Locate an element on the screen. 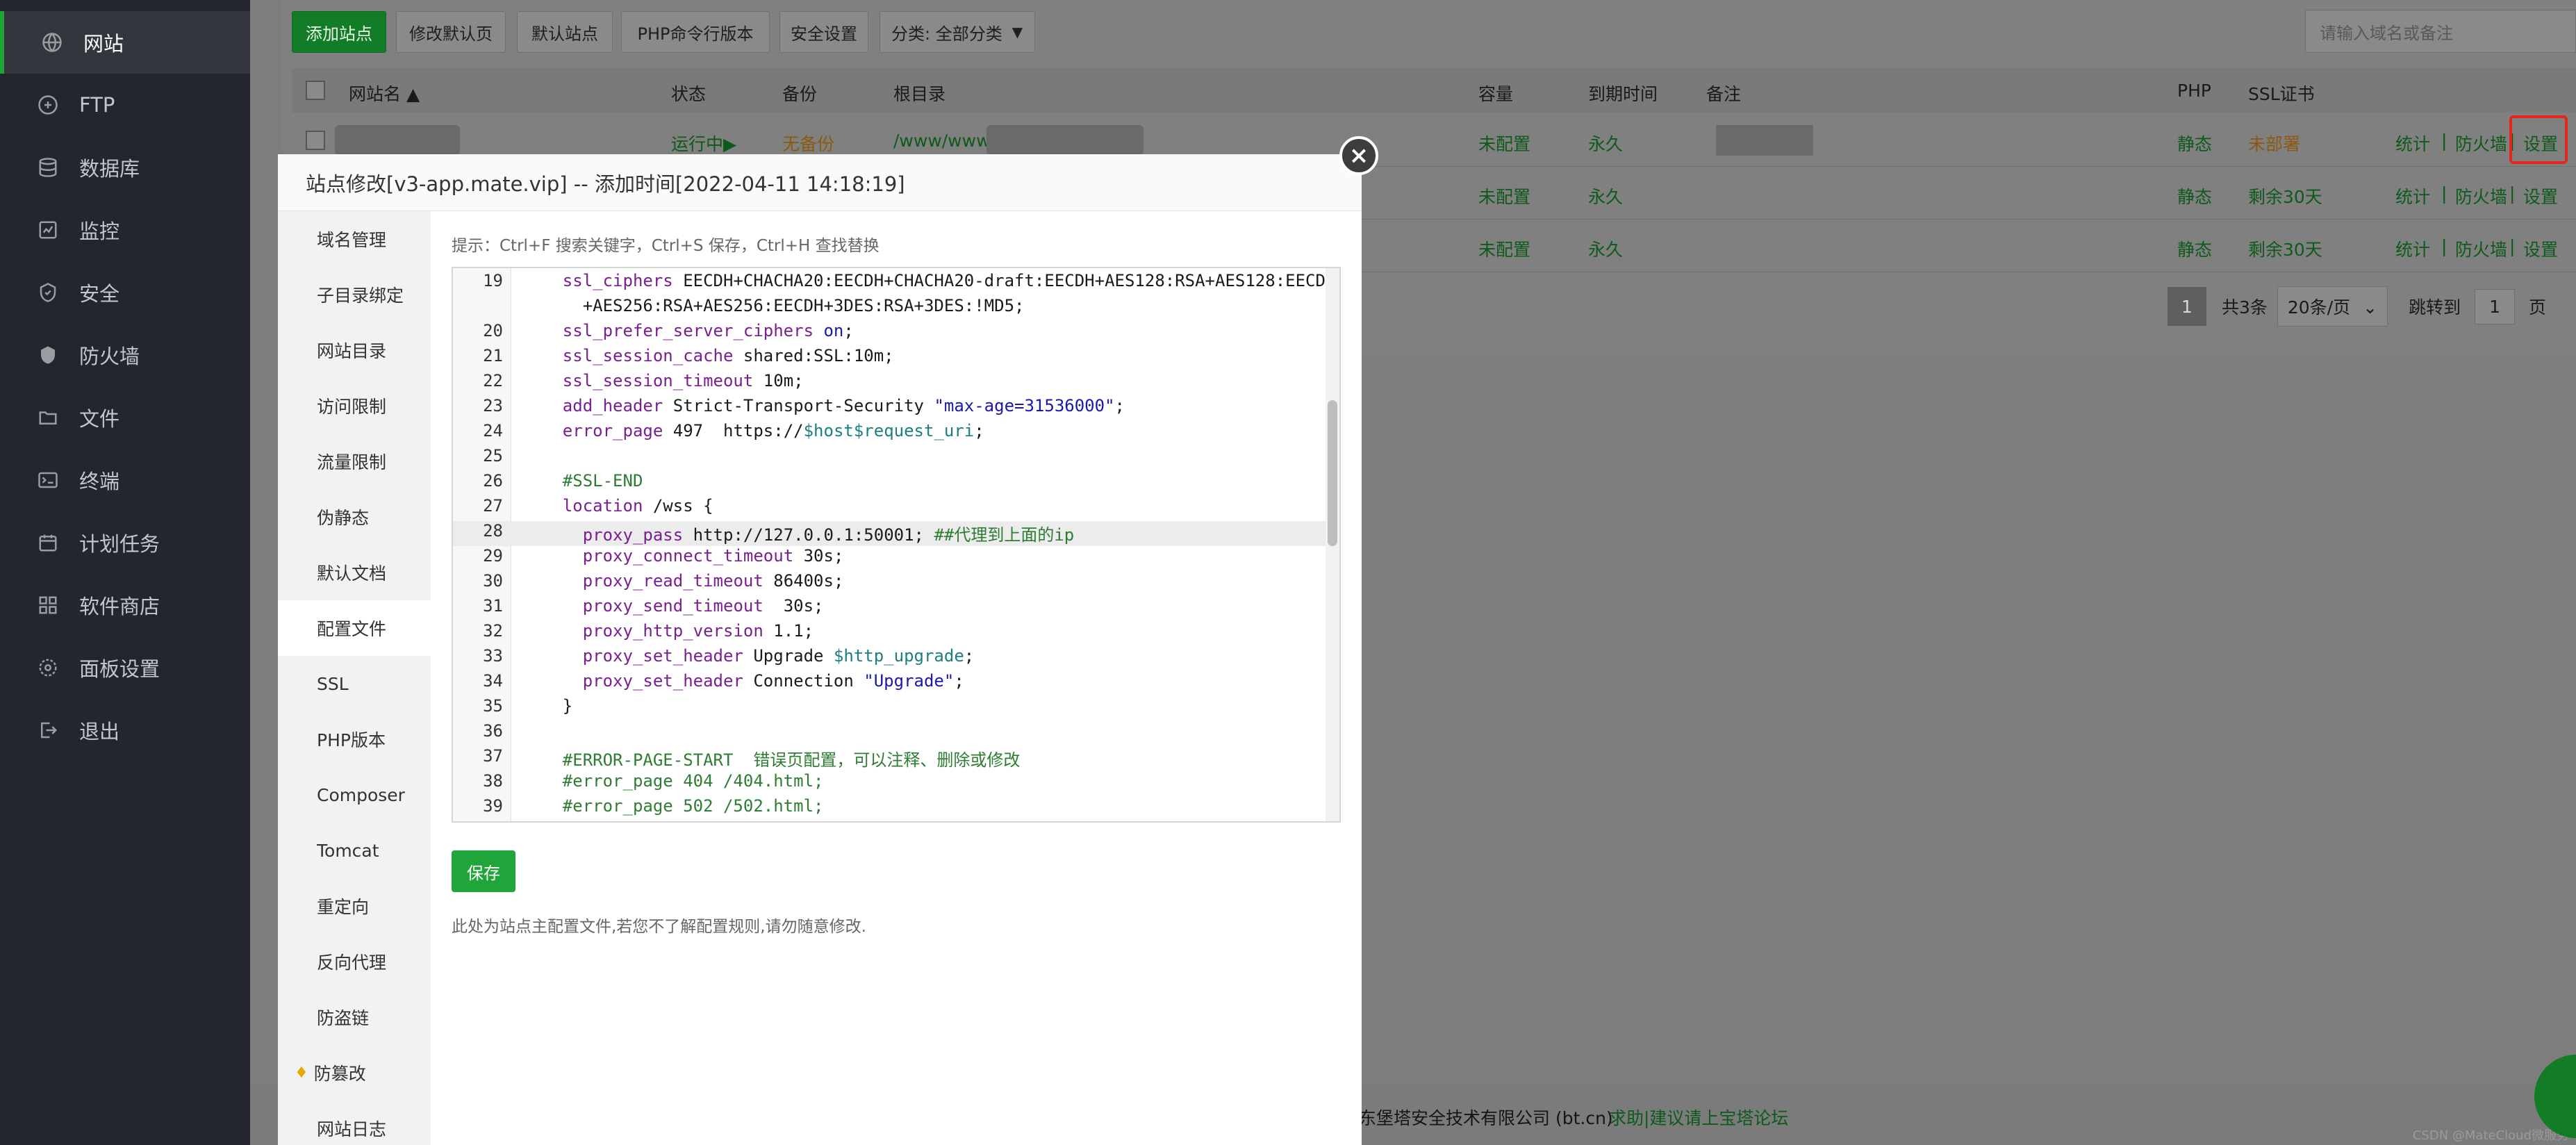 The height and width of the screenshot is (1145, 2576). row-checkbox is located at coordinates (316, 140).